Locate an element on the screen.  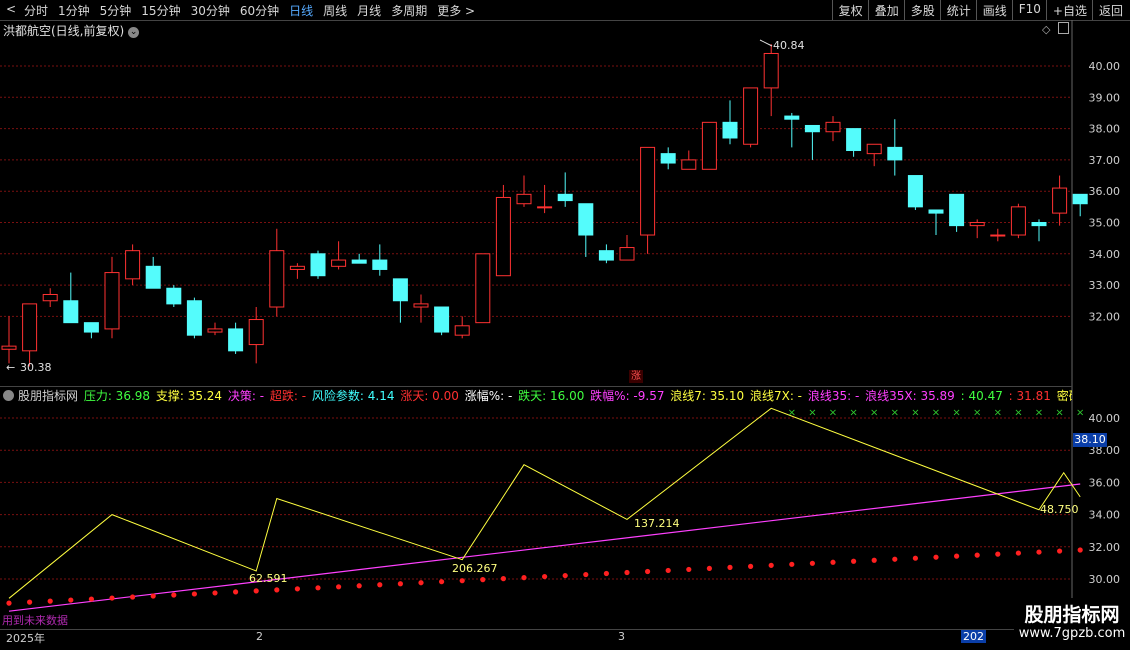
indicator-item-15: : 31.81 is located at coordinates (1031, 396).